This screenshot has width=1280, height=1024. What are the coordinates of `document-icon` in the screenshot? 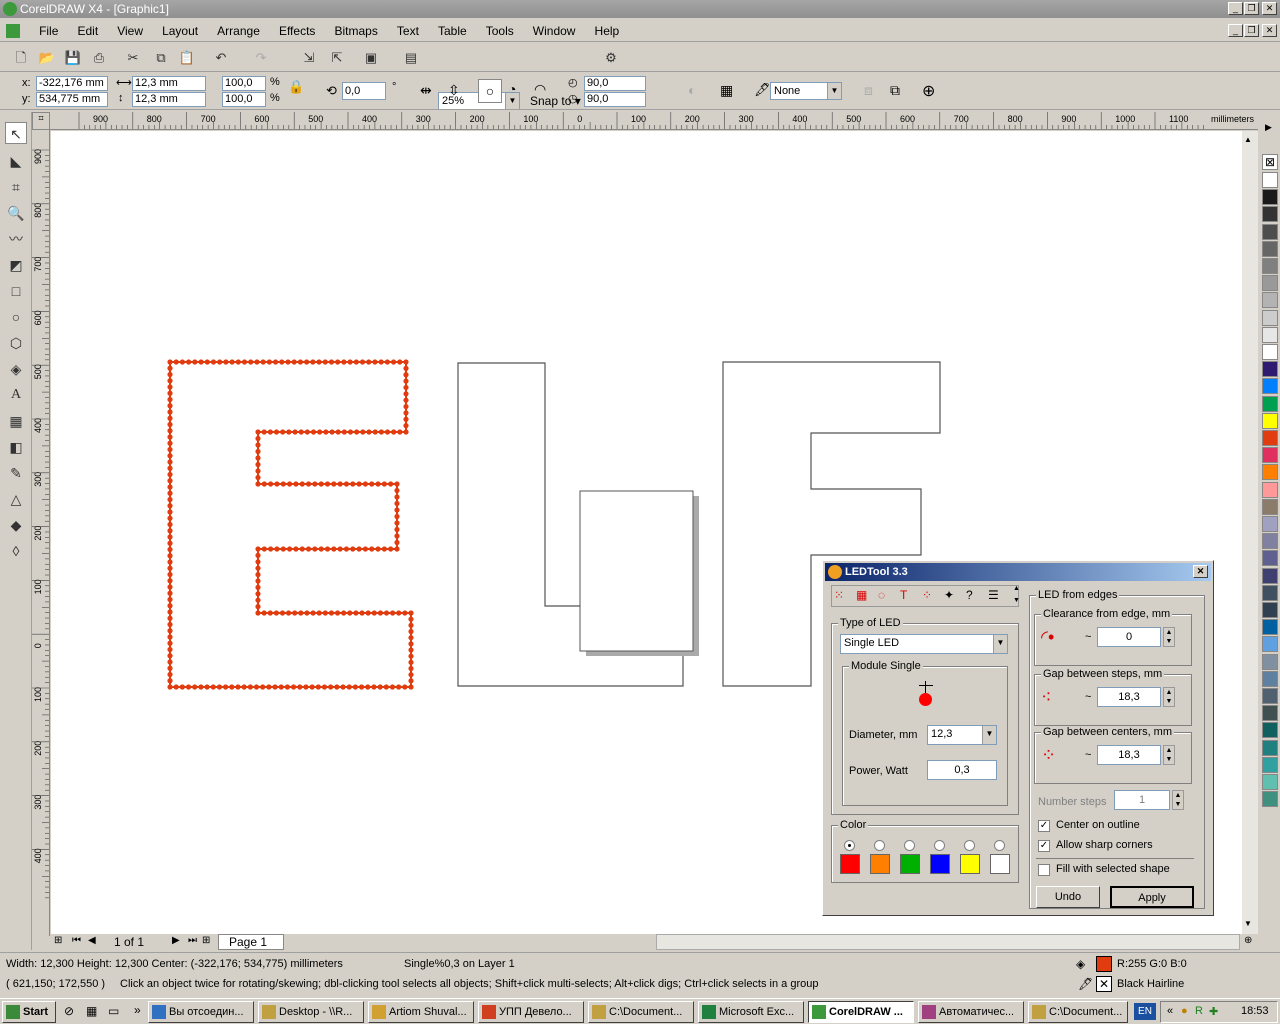 It's located at (13, 31).